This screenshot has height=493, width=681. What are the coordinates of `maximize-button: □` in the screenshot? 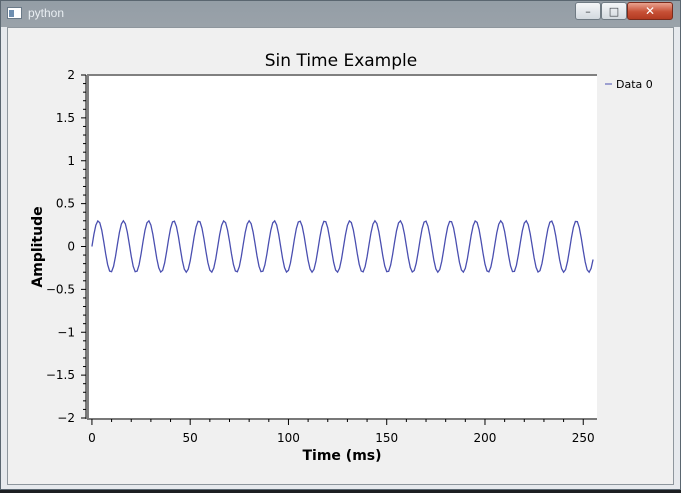 It's located at (614, 11).